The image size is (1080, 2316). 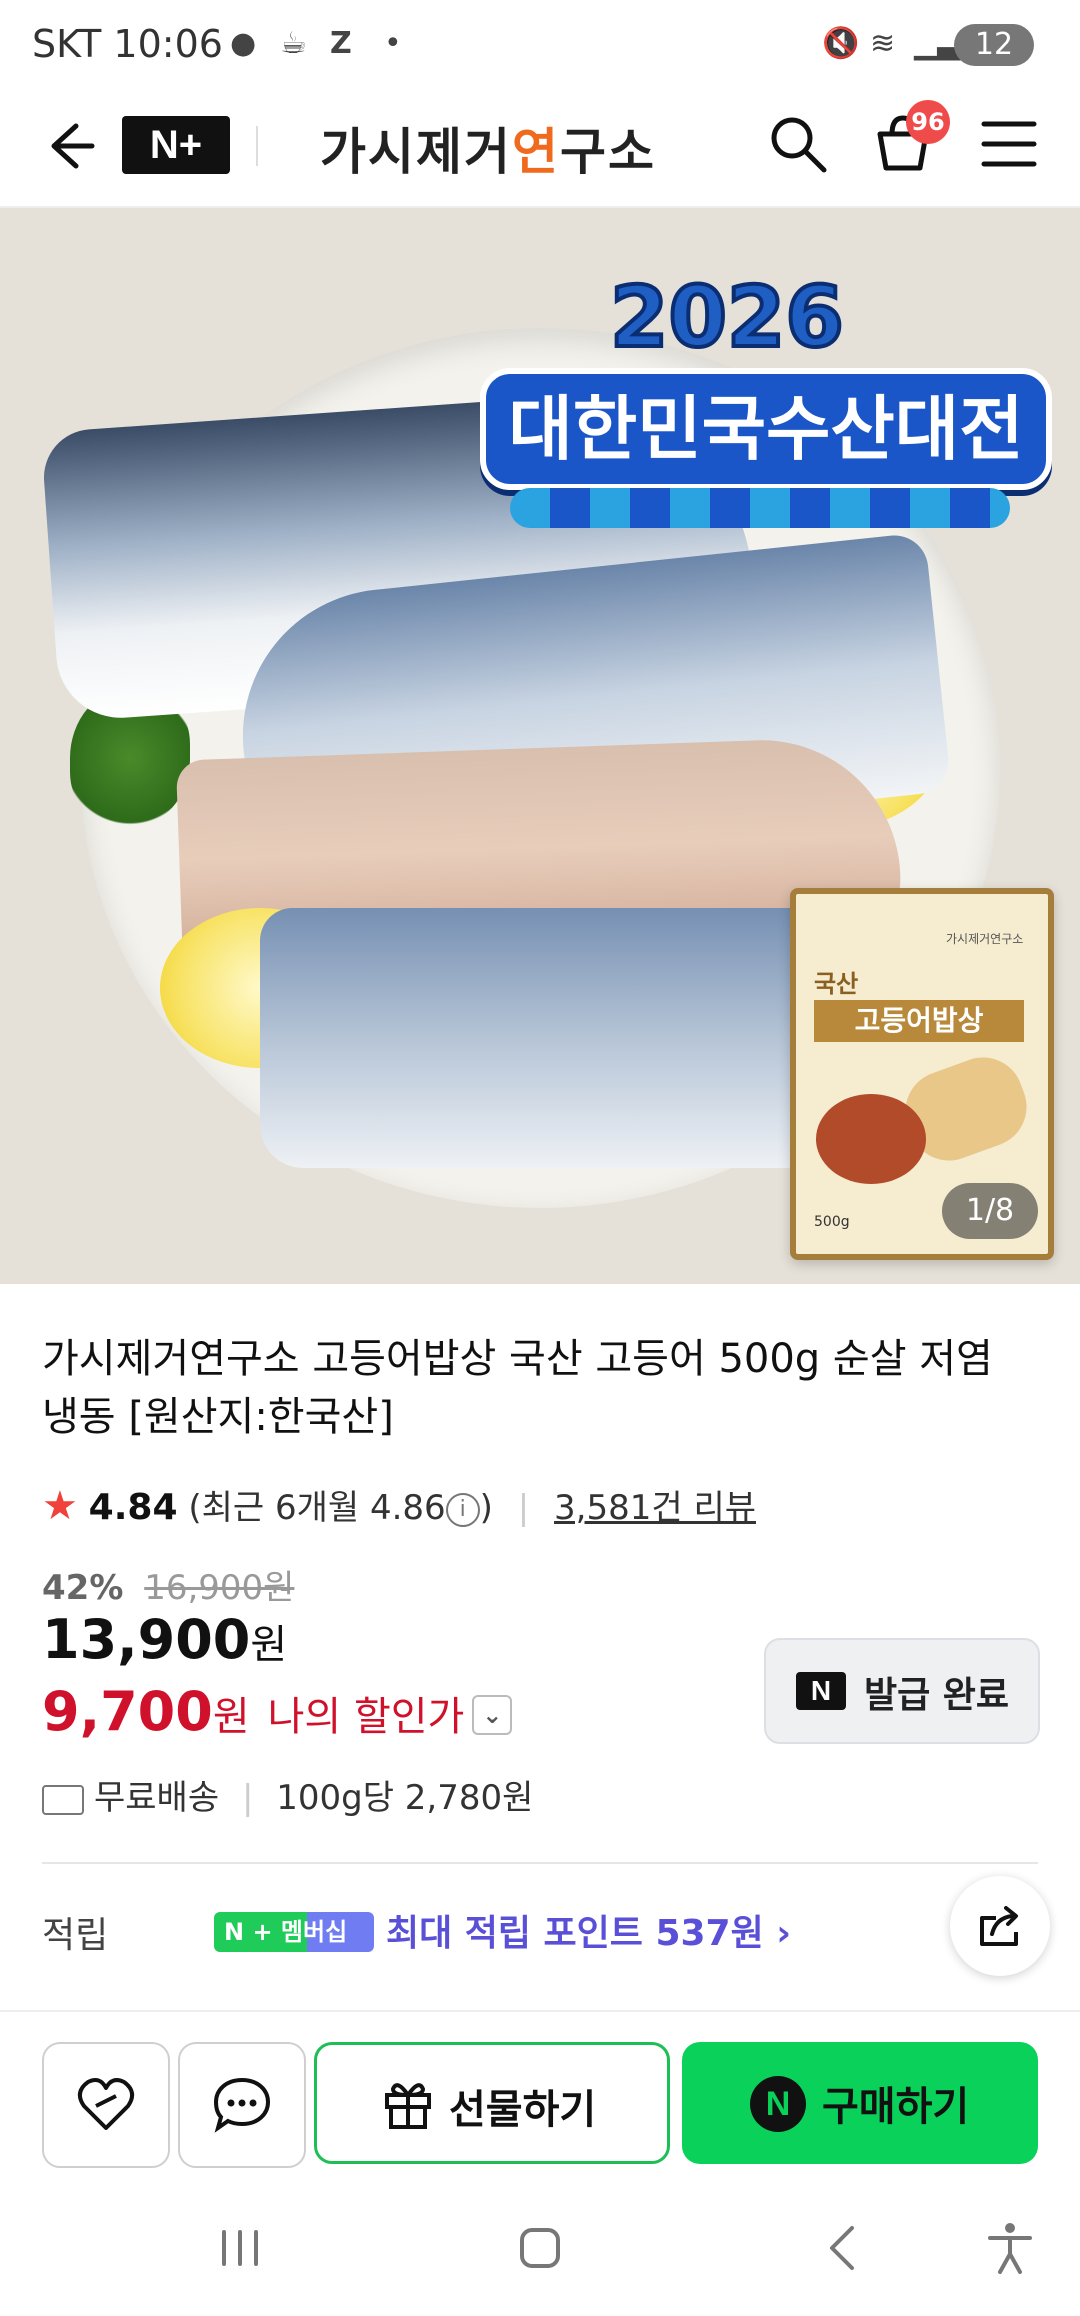 I want to click on package-origin: 국산, so click(x=836, y=984).